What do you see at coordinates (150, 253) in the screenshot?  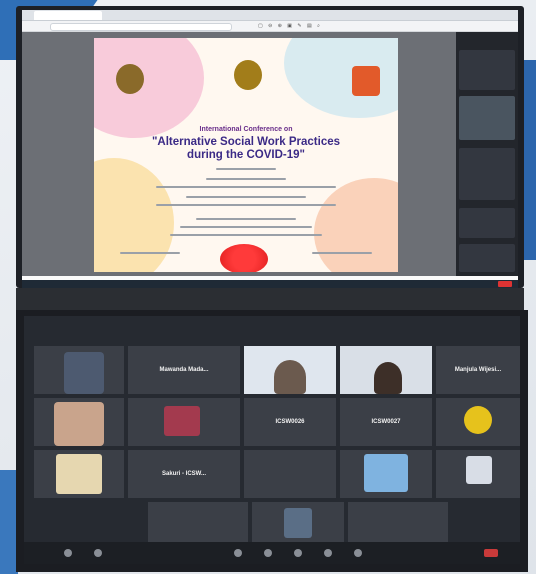 I see `signature-left` at bounding box center [150, 253].